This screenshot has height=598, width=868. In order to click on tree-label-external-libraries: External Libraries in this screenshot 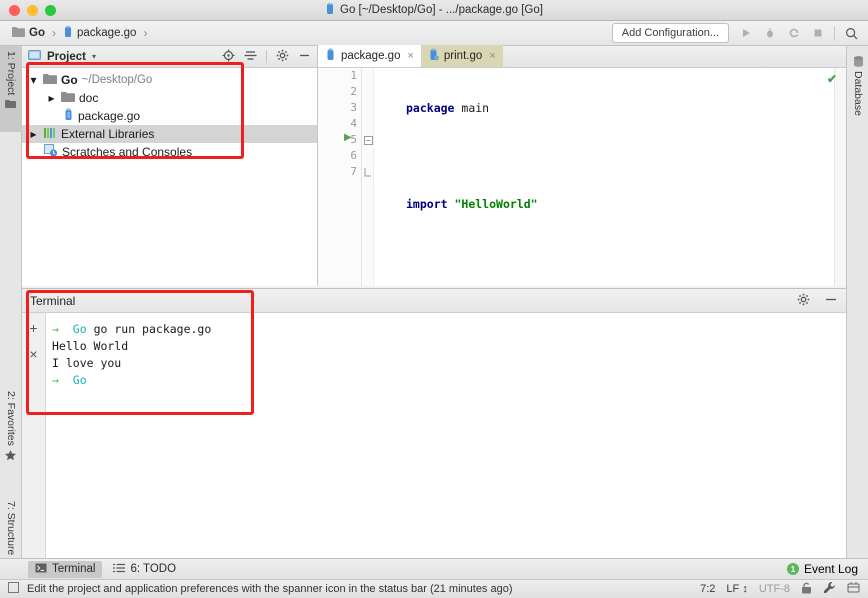, I will do `click(108, 134)`.